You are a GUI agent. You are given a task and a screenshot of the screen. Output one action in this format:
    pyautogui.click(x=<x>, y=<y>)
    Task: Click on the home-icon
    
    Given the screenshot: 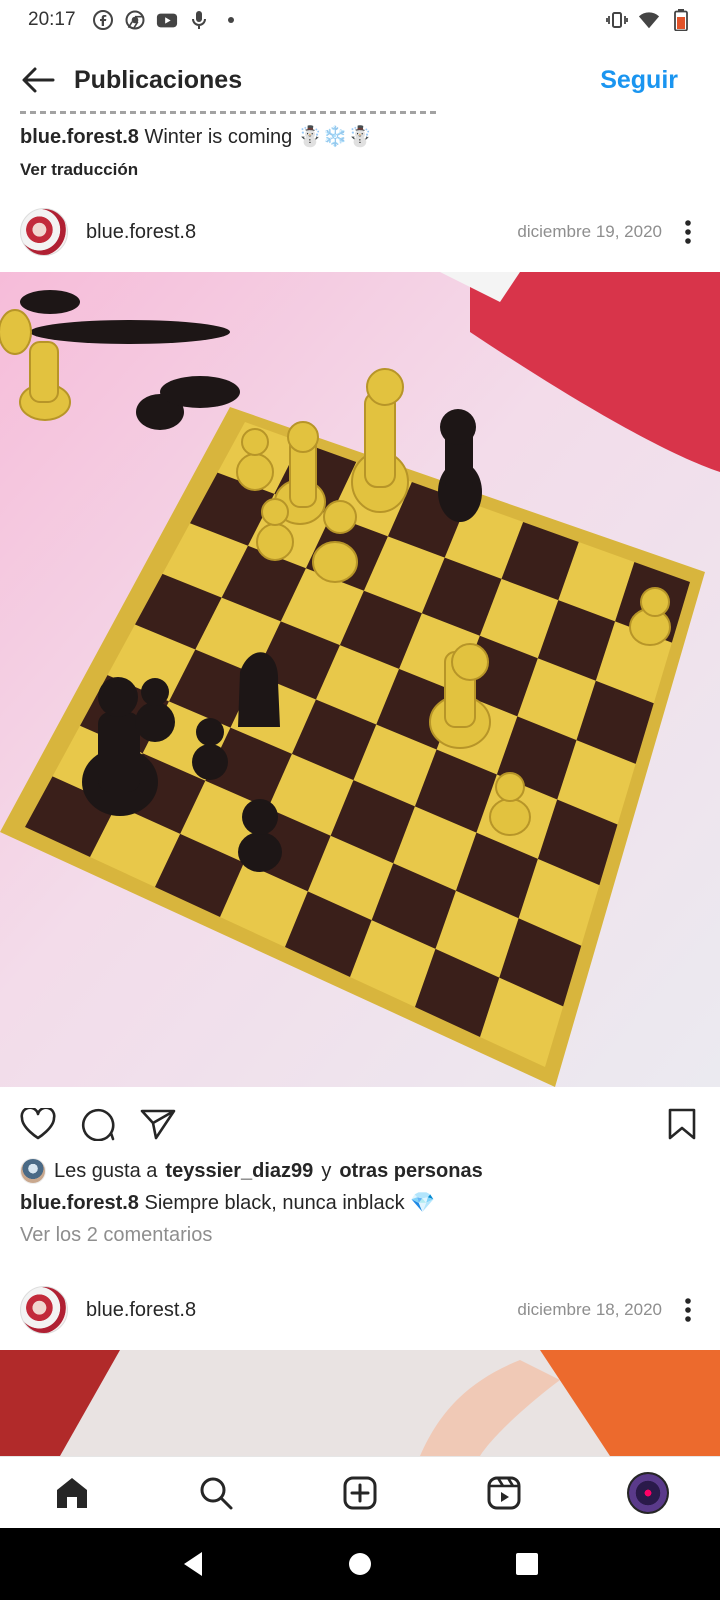 What is the action you would take?
    pyautogui.click(x=72, y=1492)
    